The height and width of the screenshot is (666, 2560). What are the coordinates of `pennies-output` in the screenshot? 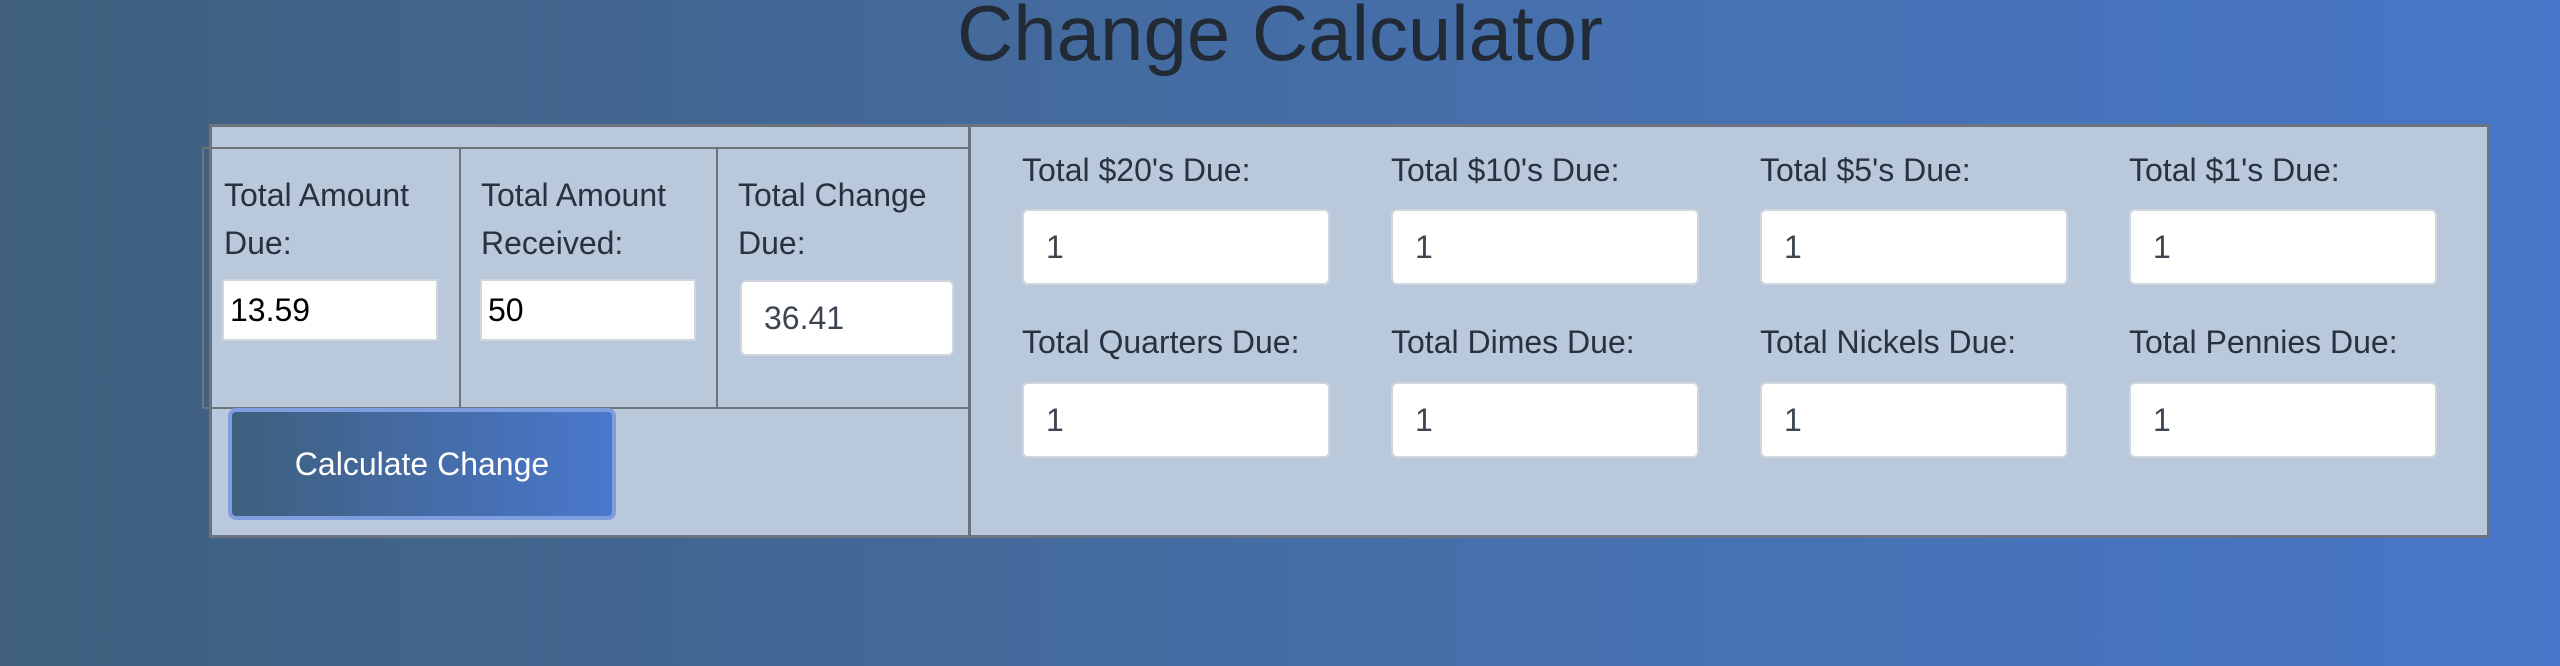 It's located at (2283, 420).